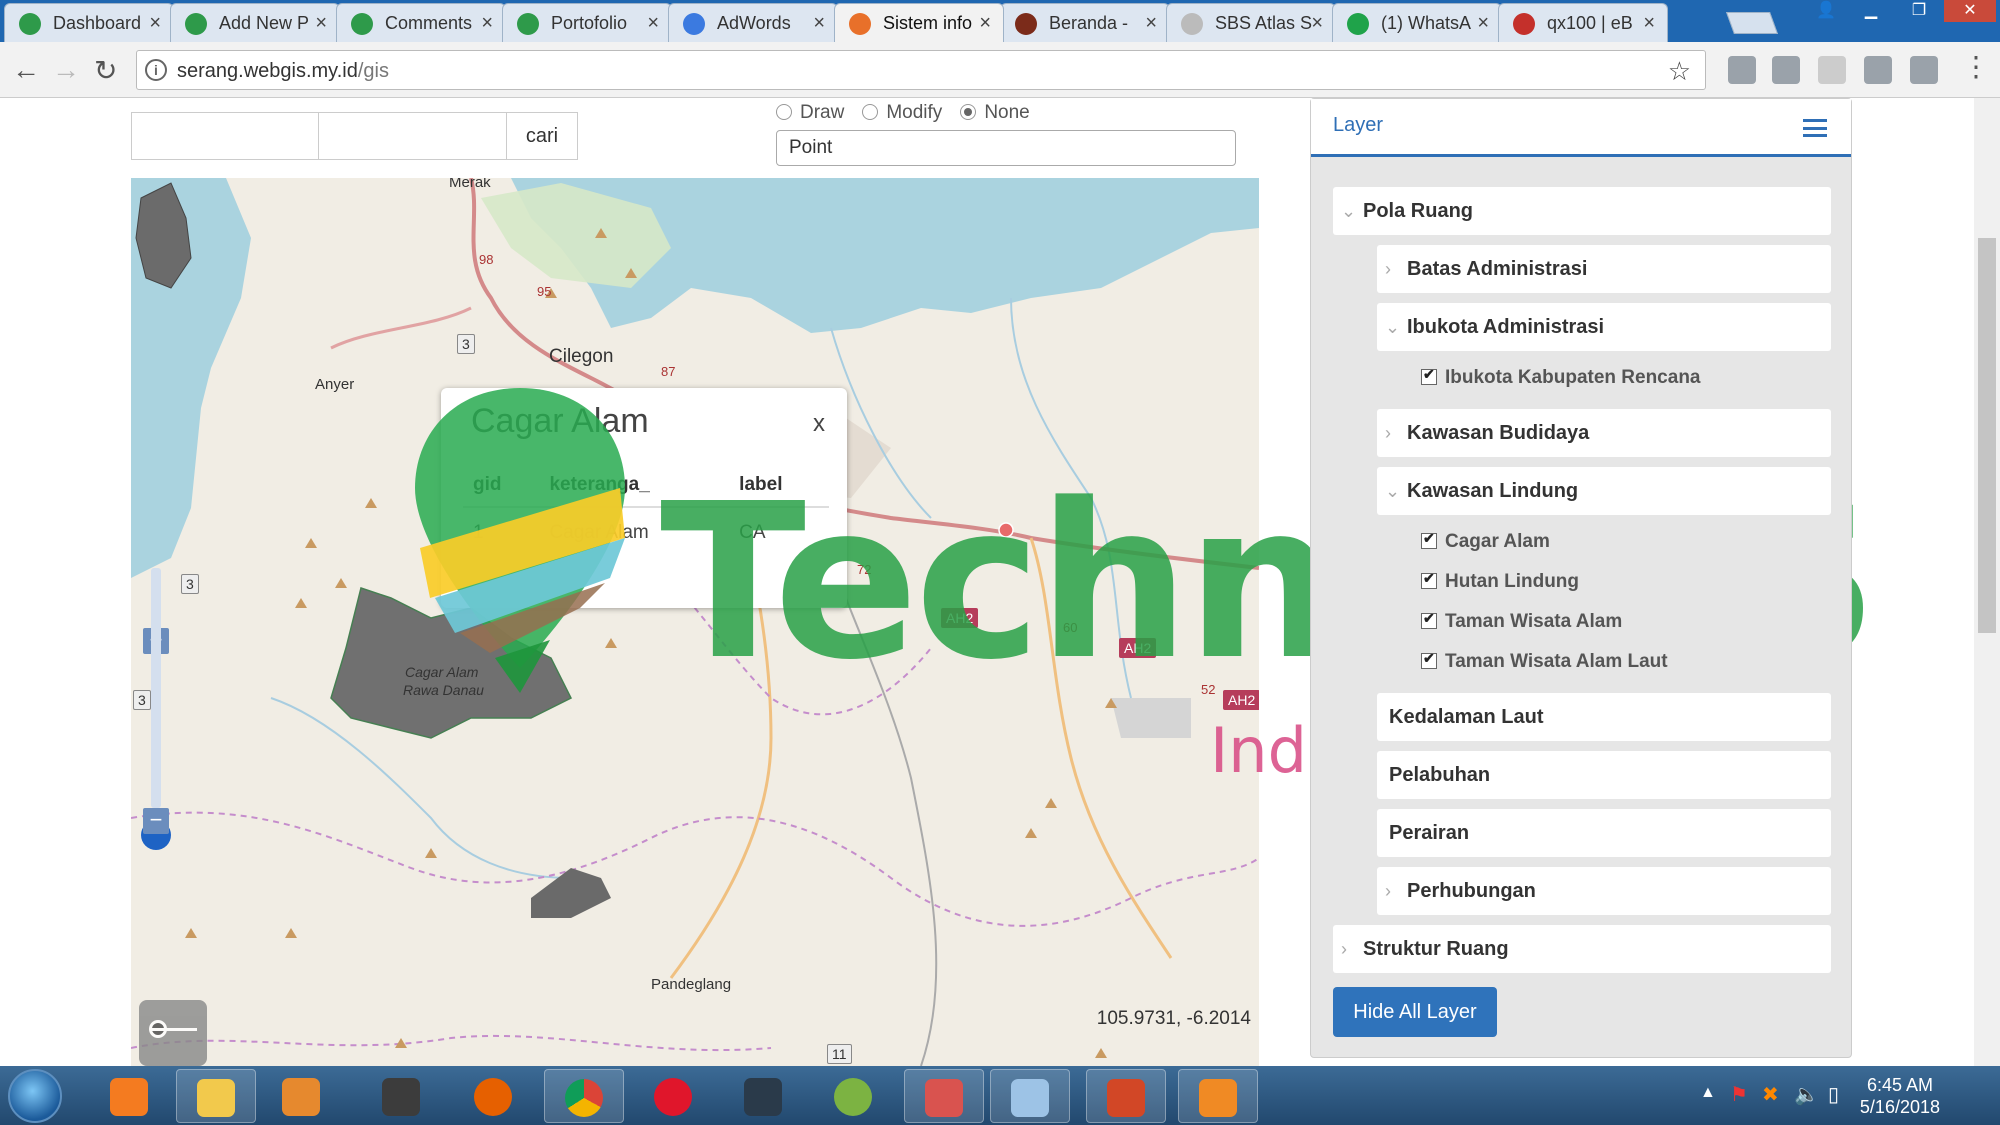 This screenshot has height=1125, width=2000. I want to click on hide-all-layer-button: Hide All Layer, so click(1415, 1012).